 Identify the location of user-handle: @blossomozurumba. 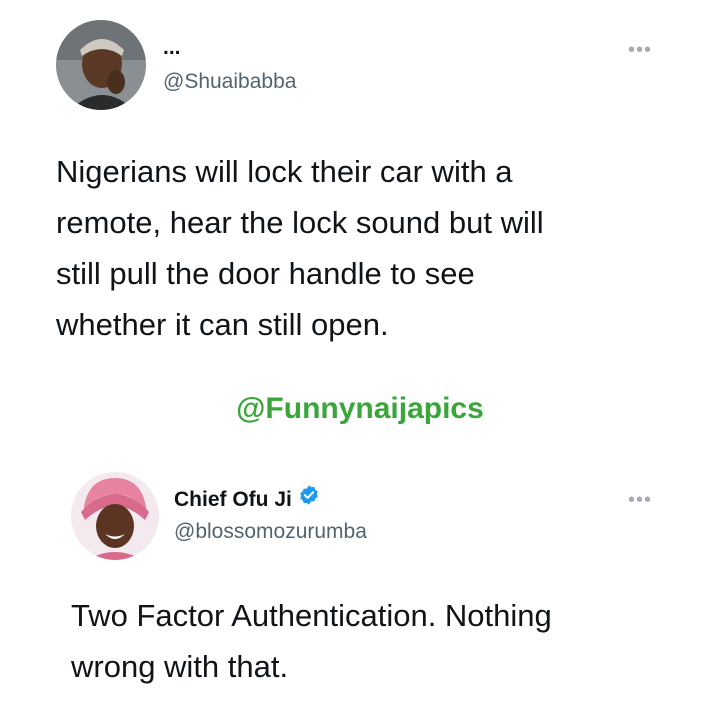
(270, 532).